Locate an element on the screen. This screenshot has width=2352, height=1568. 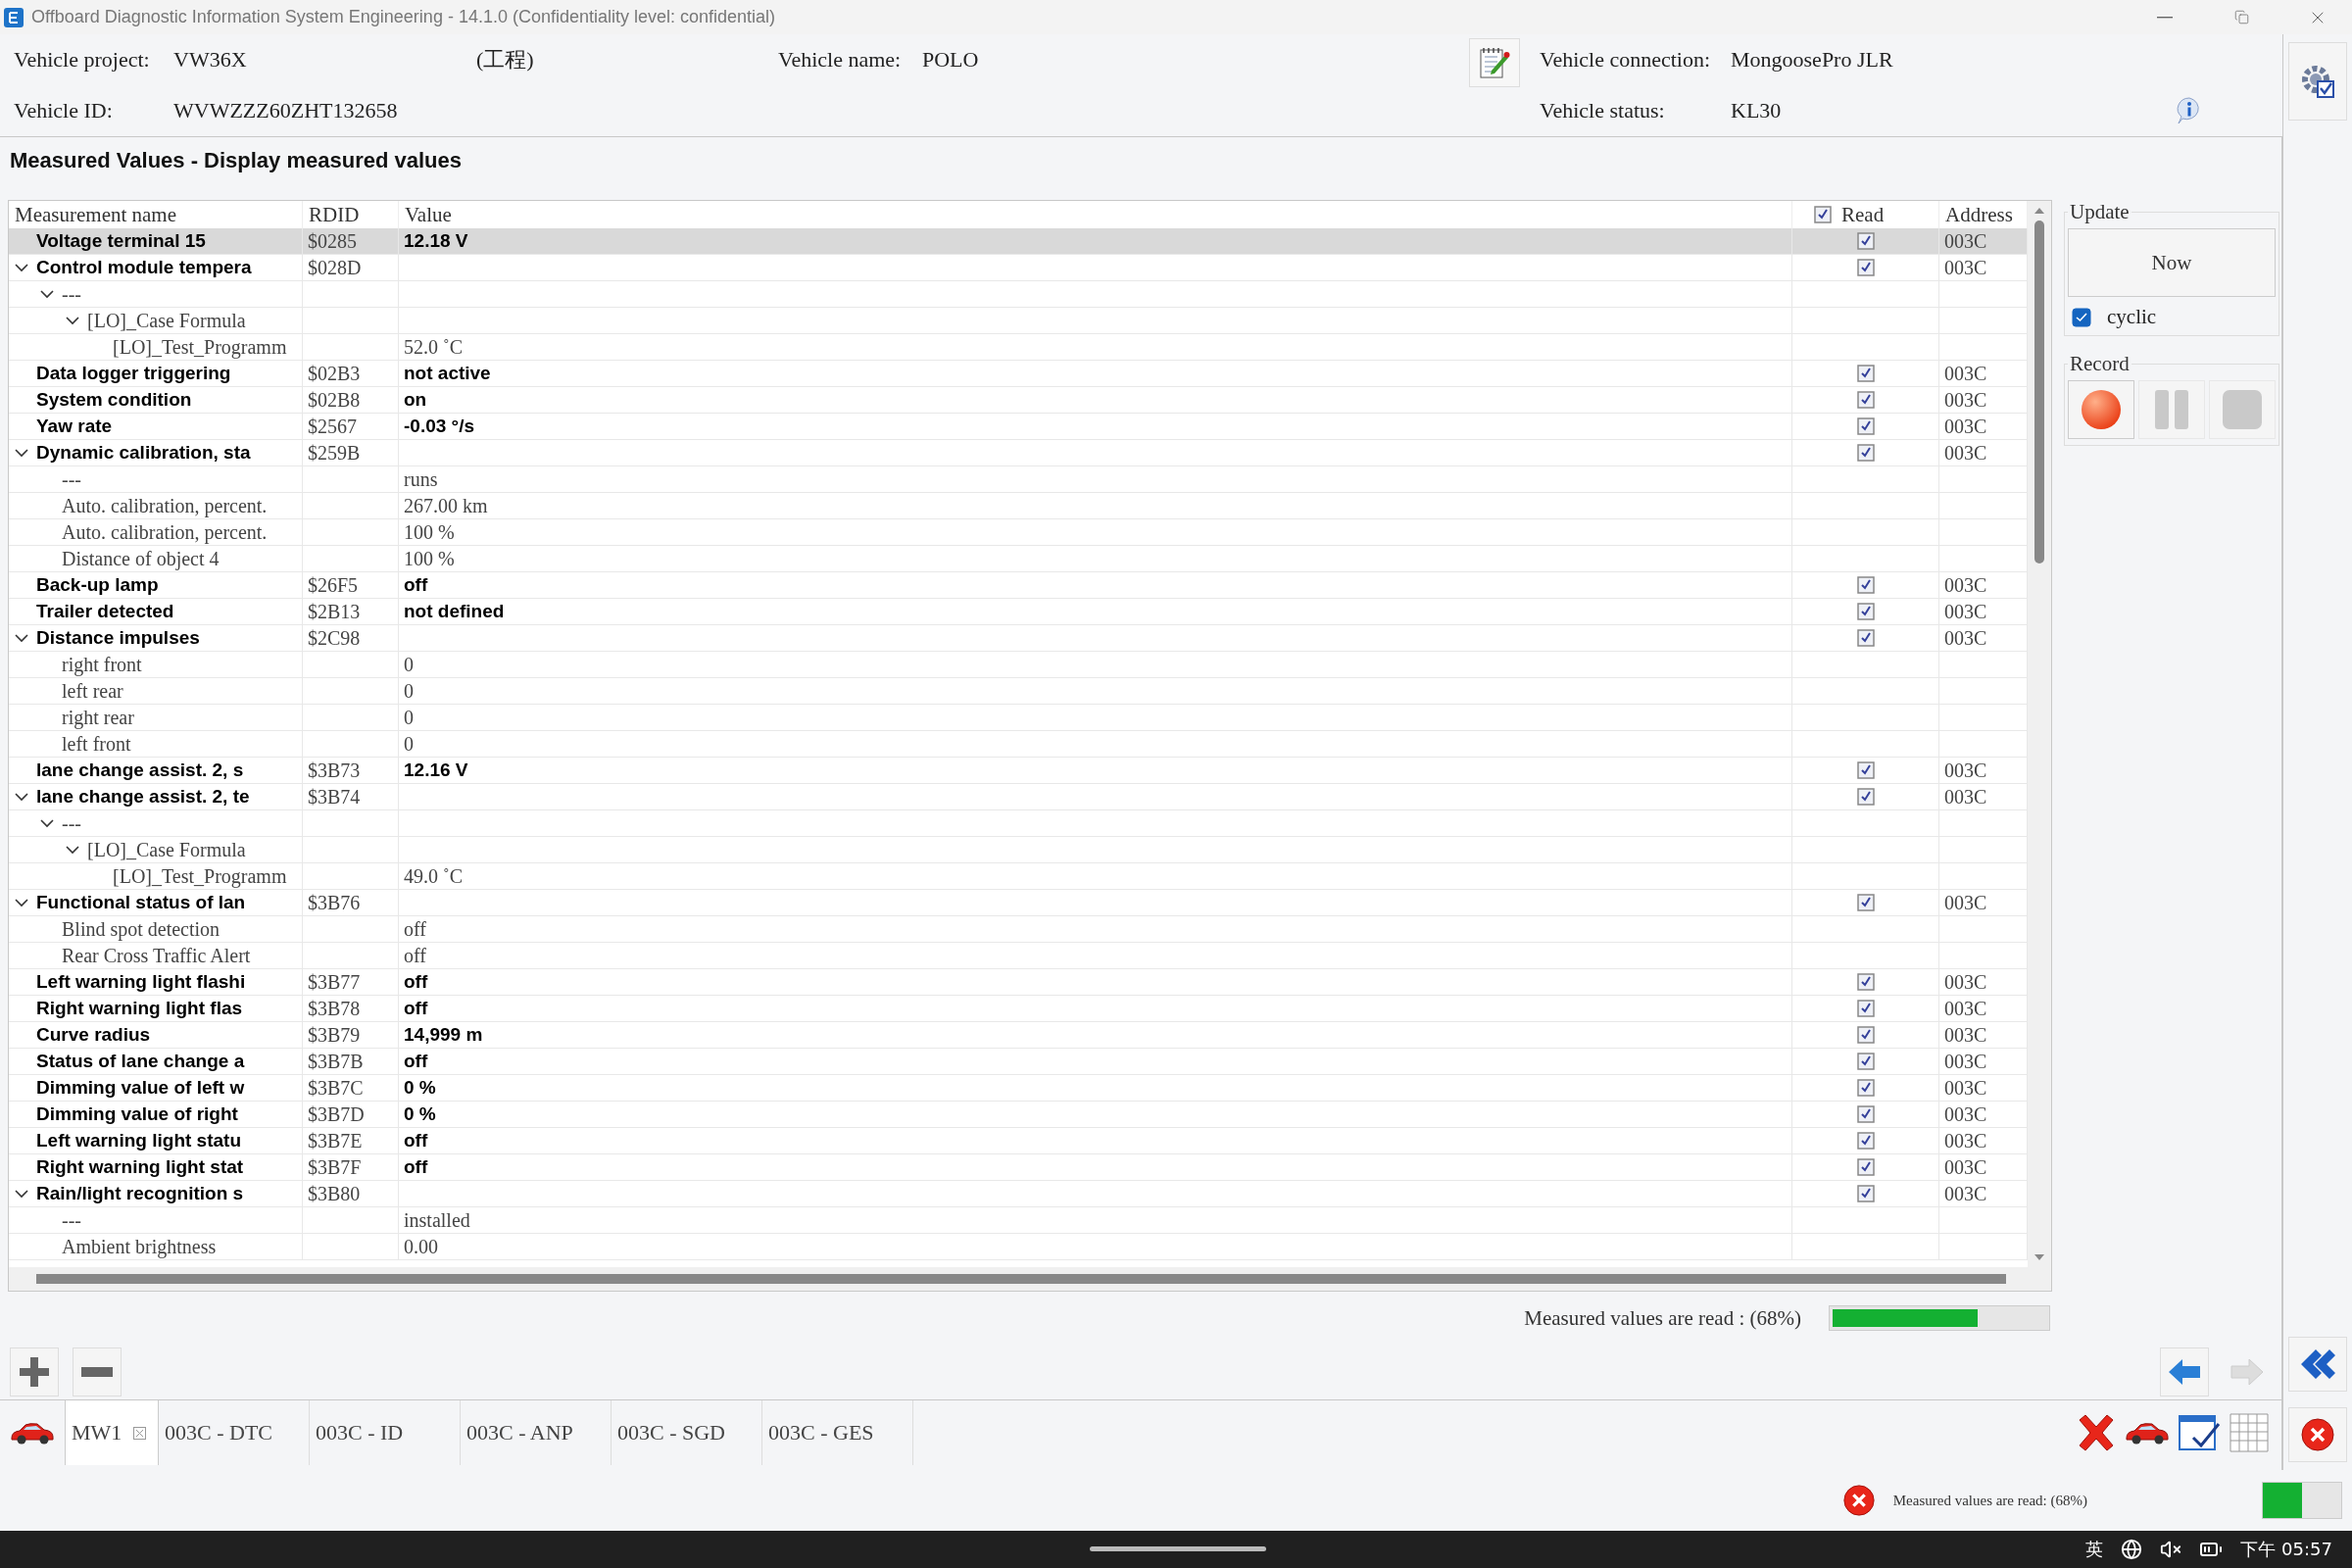
tab: 003C - ID is located at coordinates (385, 1432).